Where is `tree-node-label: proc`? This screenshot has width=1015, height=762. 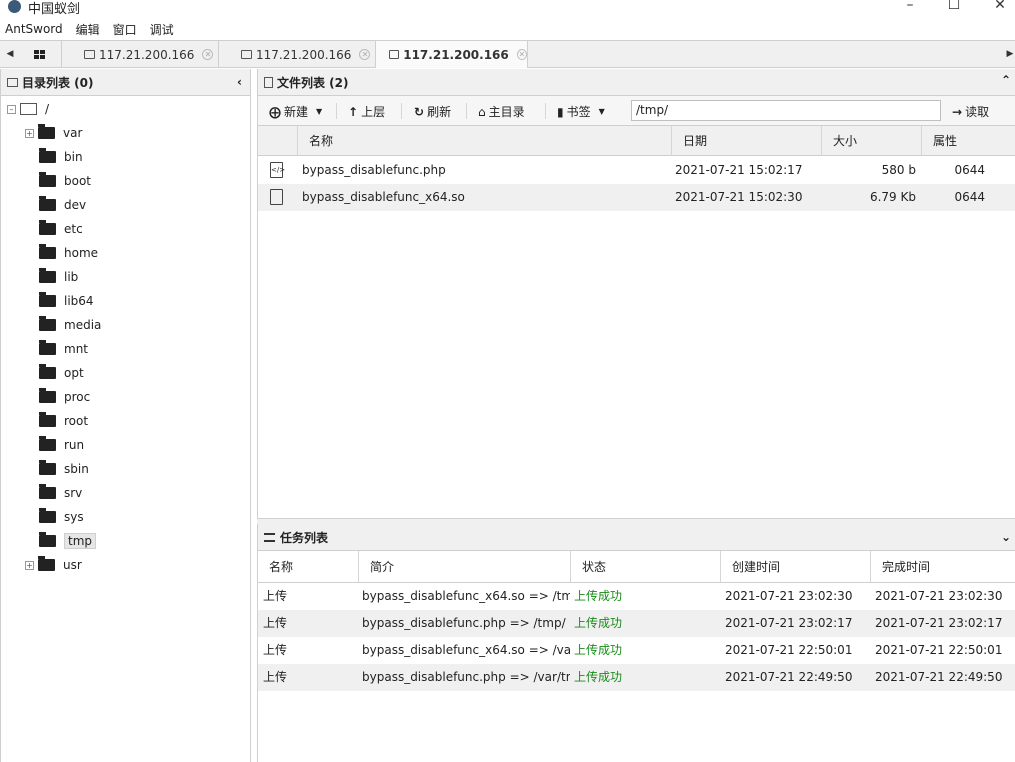
tree-node-label: proc is located at coordinates (77, 397).